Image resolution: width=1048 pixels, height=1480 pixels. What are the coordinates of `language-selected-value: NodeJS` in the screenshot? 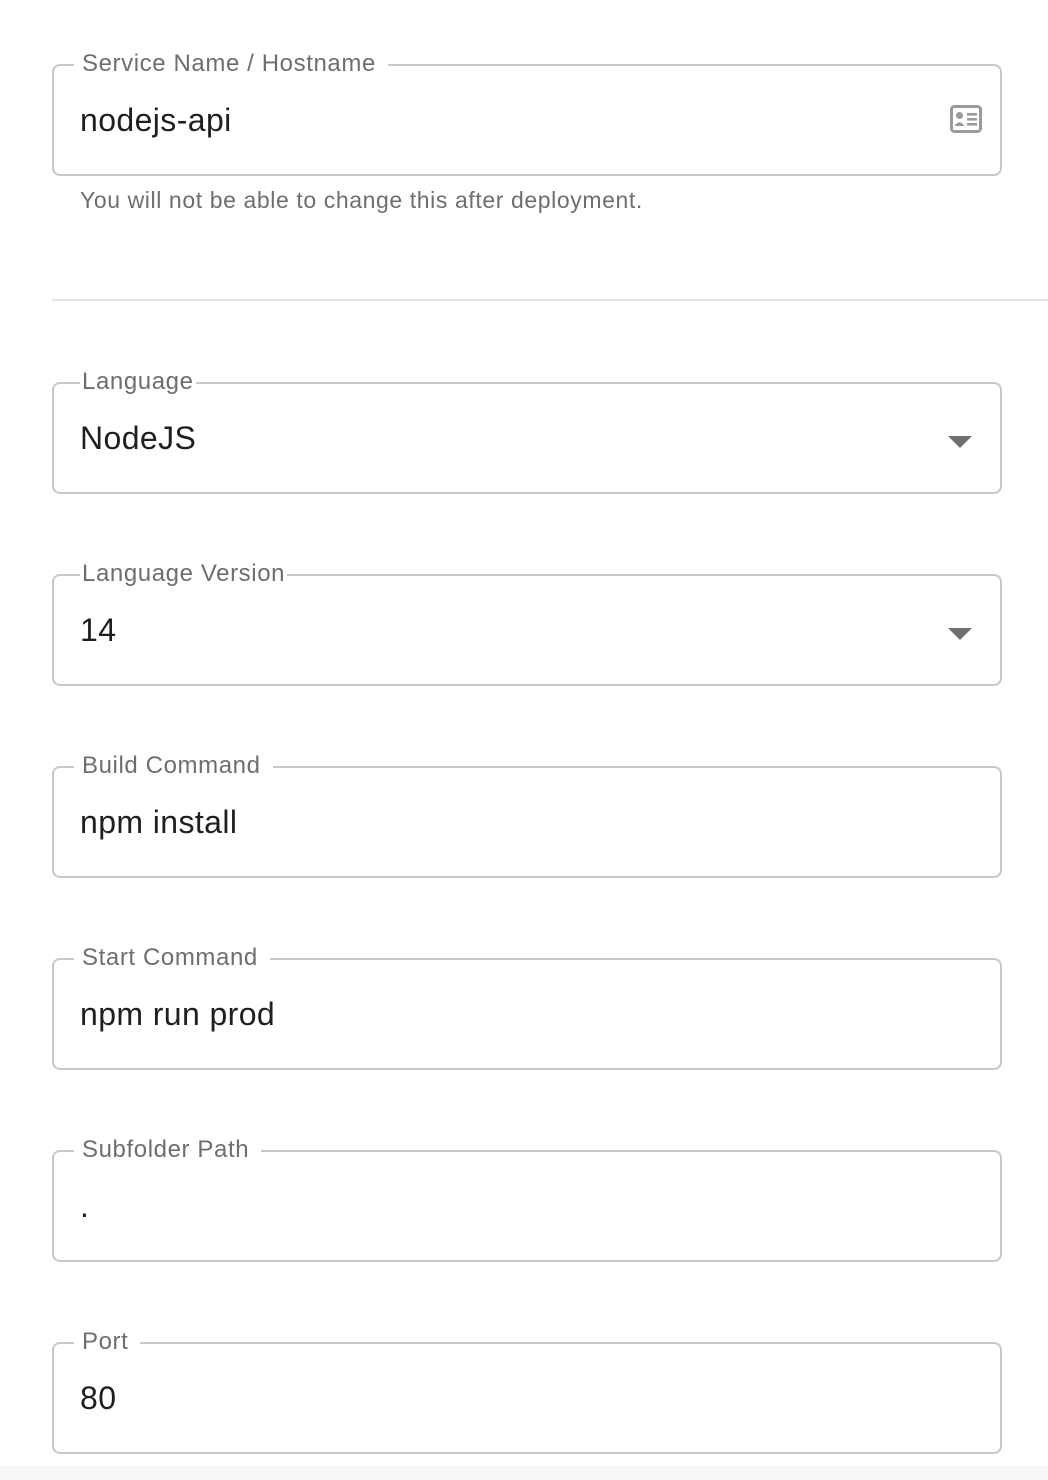 It's located at (138, 438).